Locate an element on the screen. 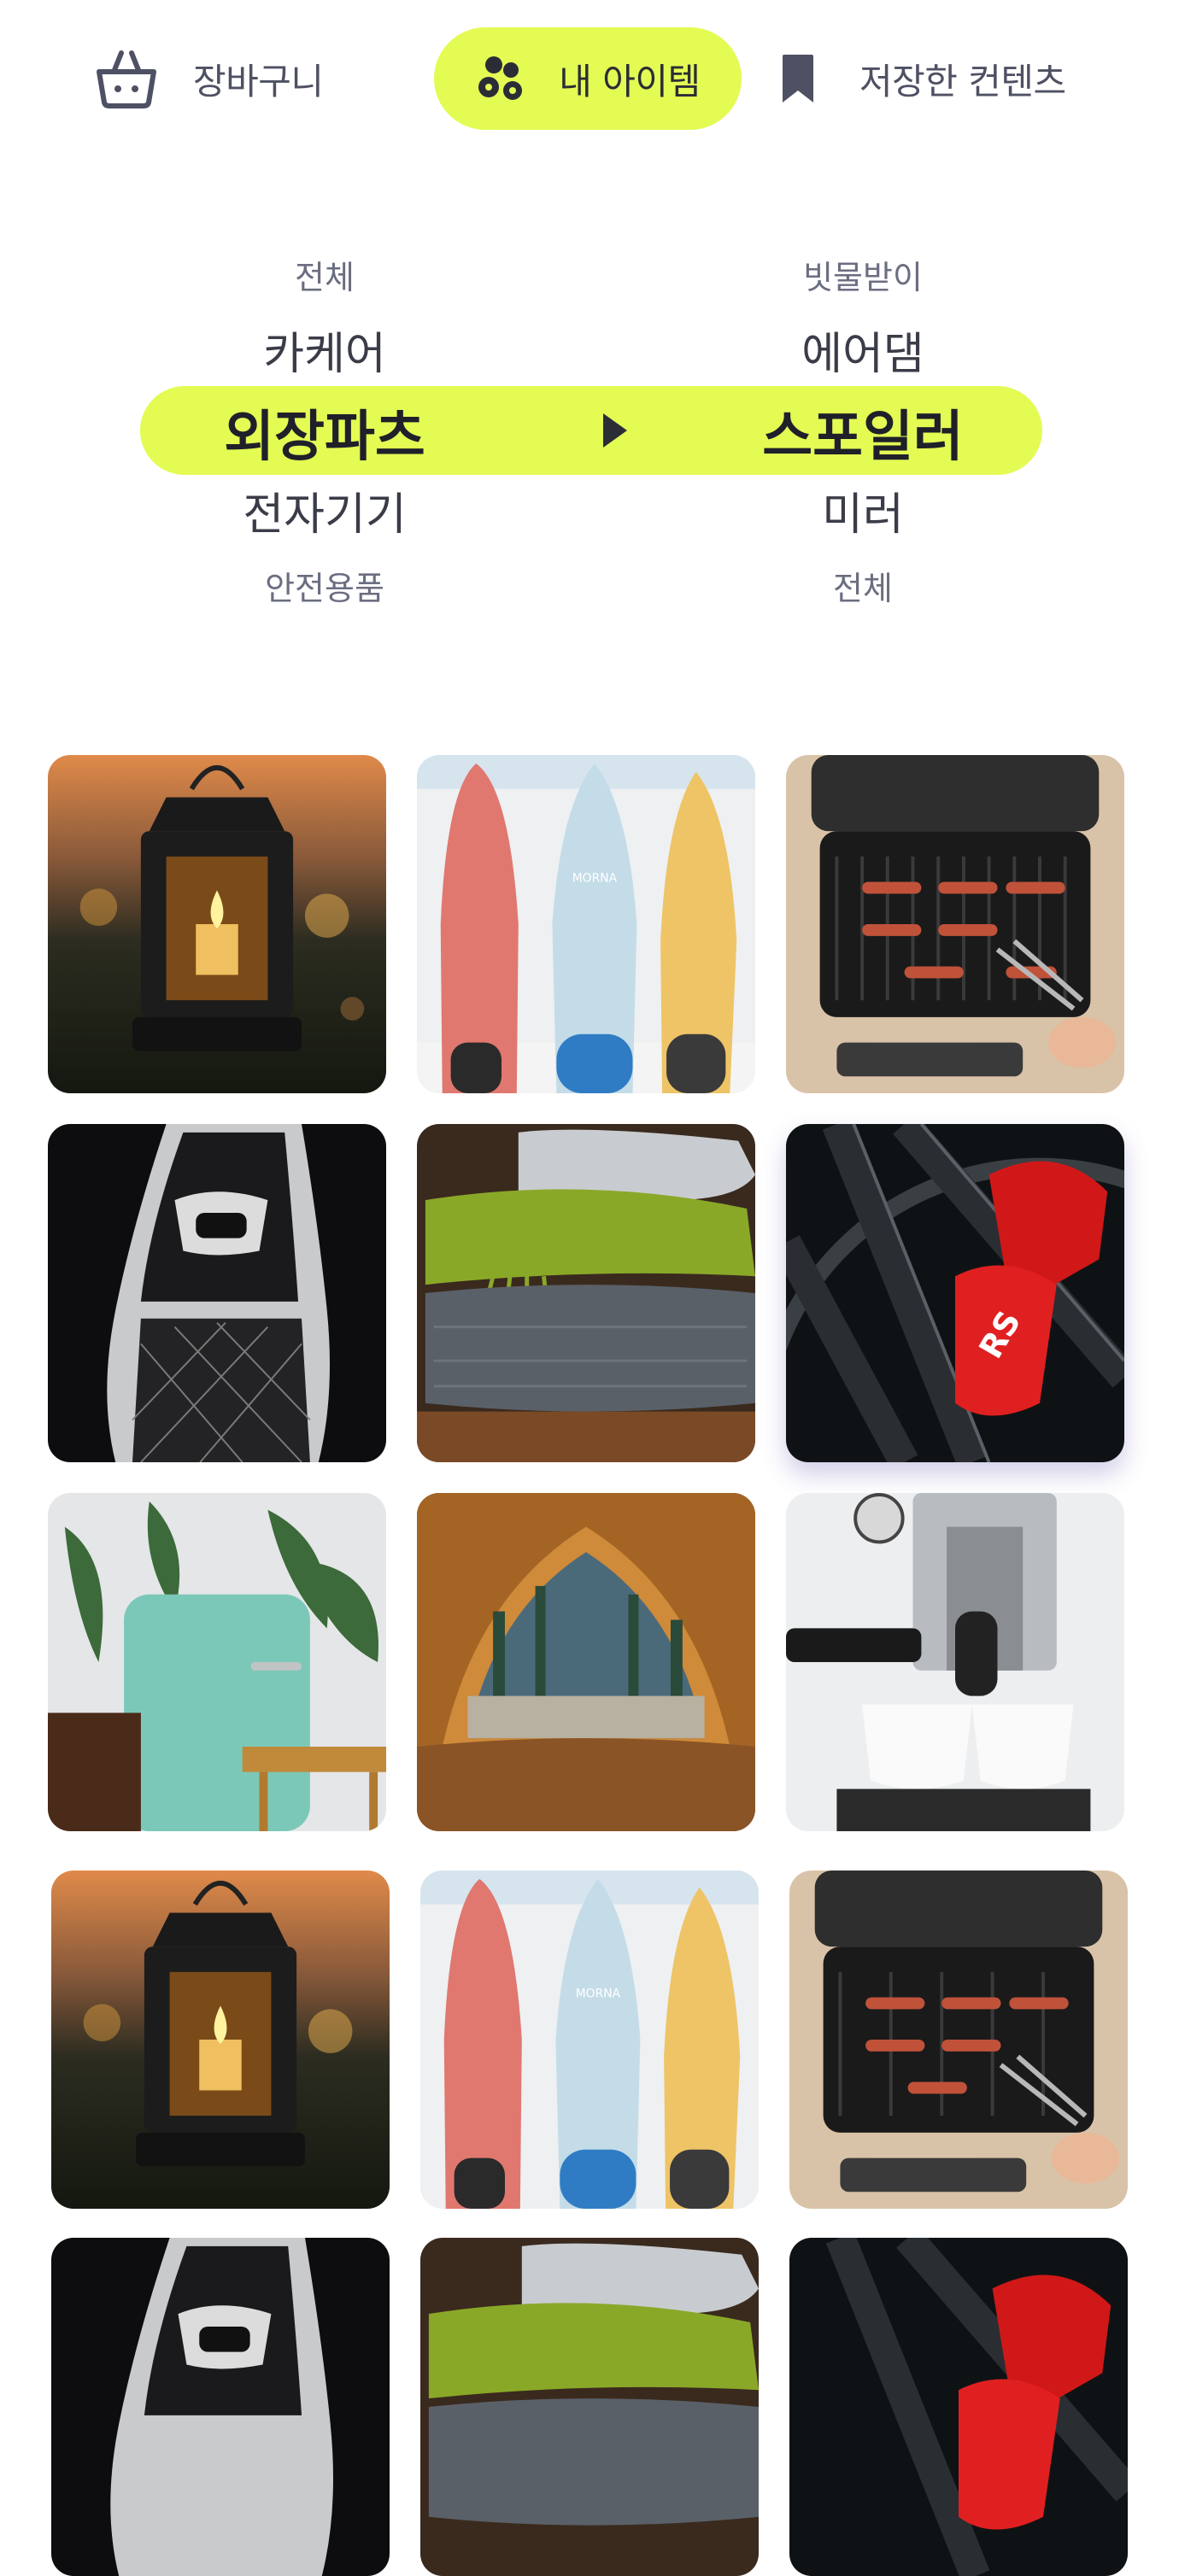 The height and width of the screenshot is (2576, 1179). tab-cart: 장바구니 is located at coordinates (209, 78).